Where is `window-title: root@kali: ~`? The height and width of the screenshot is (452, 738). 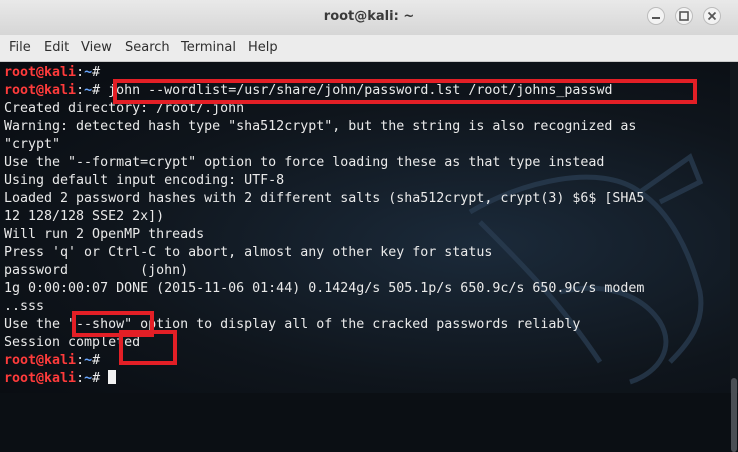
window-title: root@kali: ~ is located at coordinates (369, 16).